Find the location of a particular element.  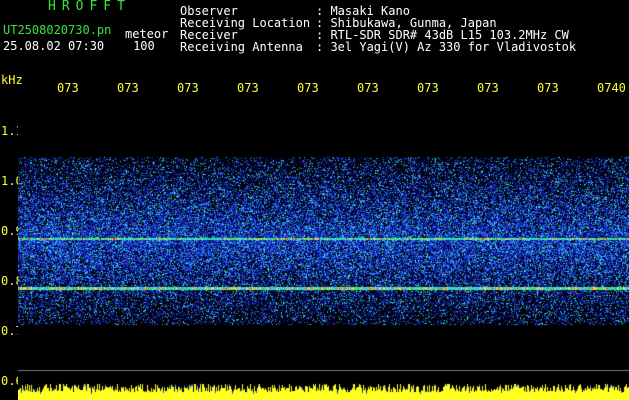

frequency-unit-label: kHz is located at coordinates (12, 80).